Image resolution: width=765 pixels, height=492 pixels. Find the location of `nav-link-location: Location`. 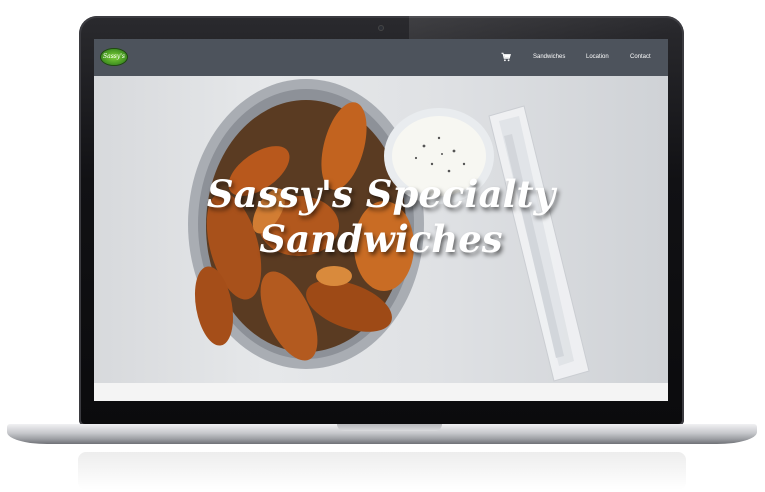

nav-link-location: Location is located at coordinates (597, 57).